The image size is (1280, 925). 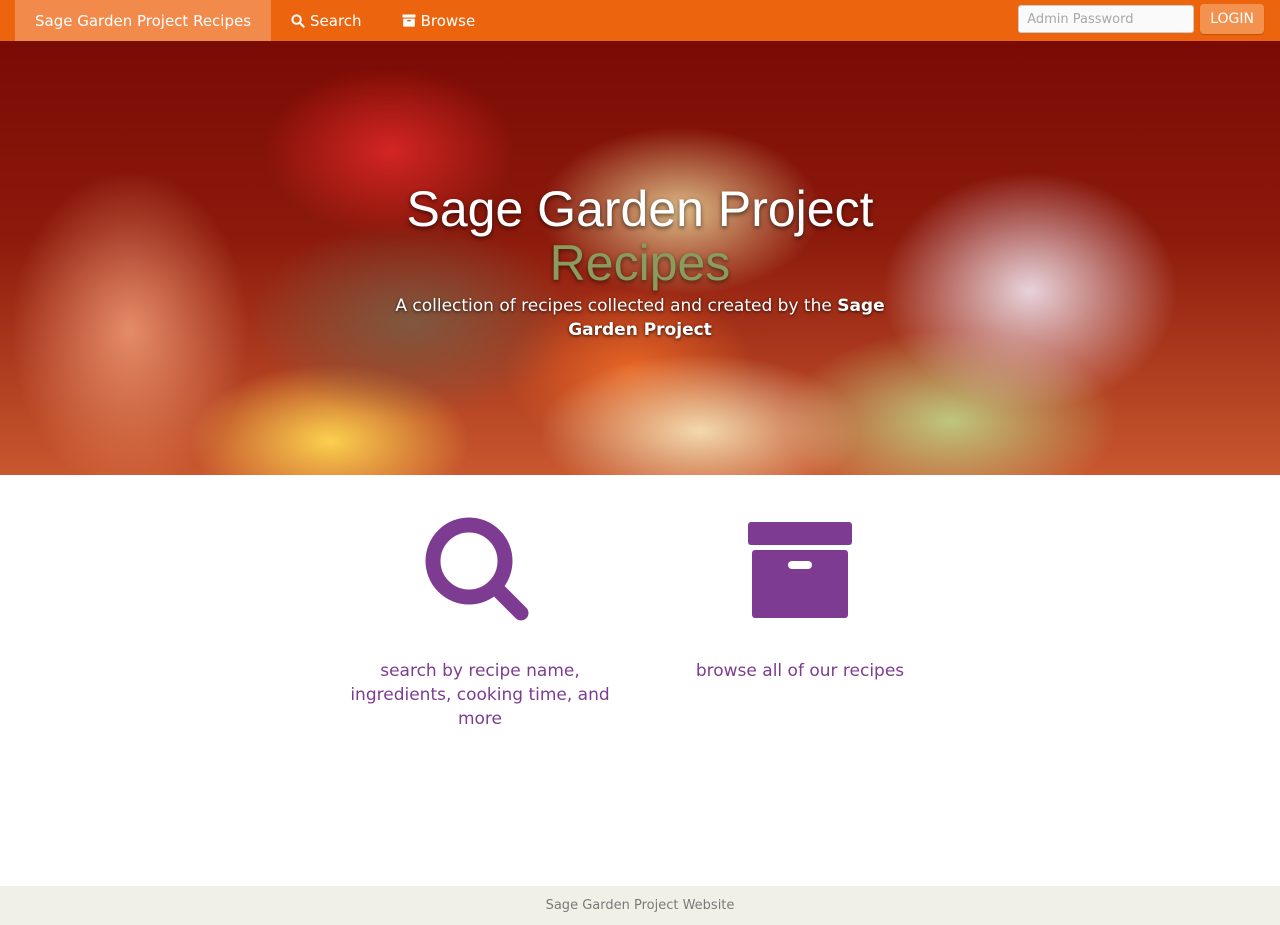 I want to click on login-form: LOGIN, so click(x=1141, y=19).